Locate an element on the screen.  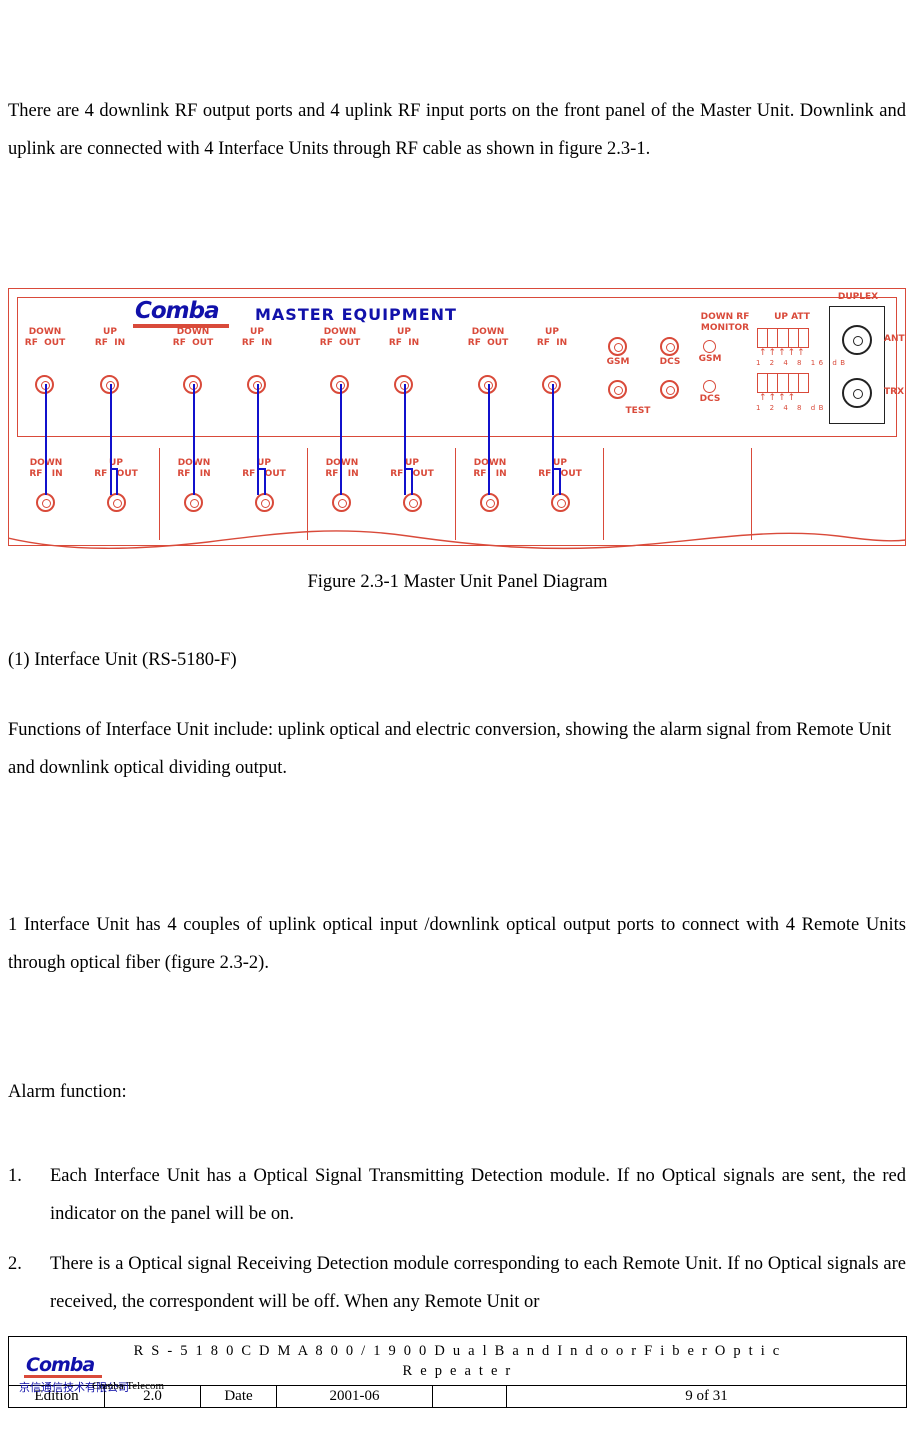
duplex-connector-ant is located at coordinates (857, 340).